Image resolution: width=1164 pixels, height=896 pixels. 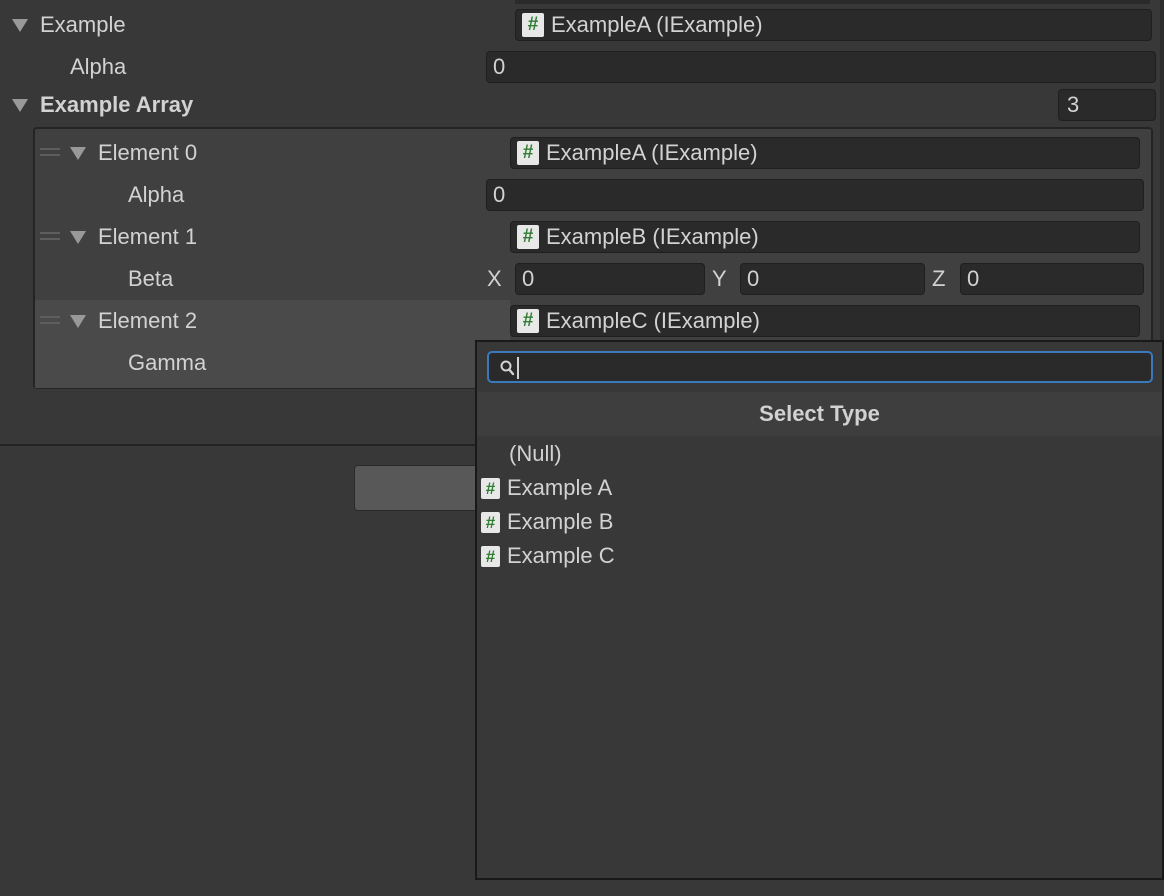 What do you see at coordinates (832, 2) in the screenshot?
I see `inspector-top-field-edge` at bounding box center [832, 2].